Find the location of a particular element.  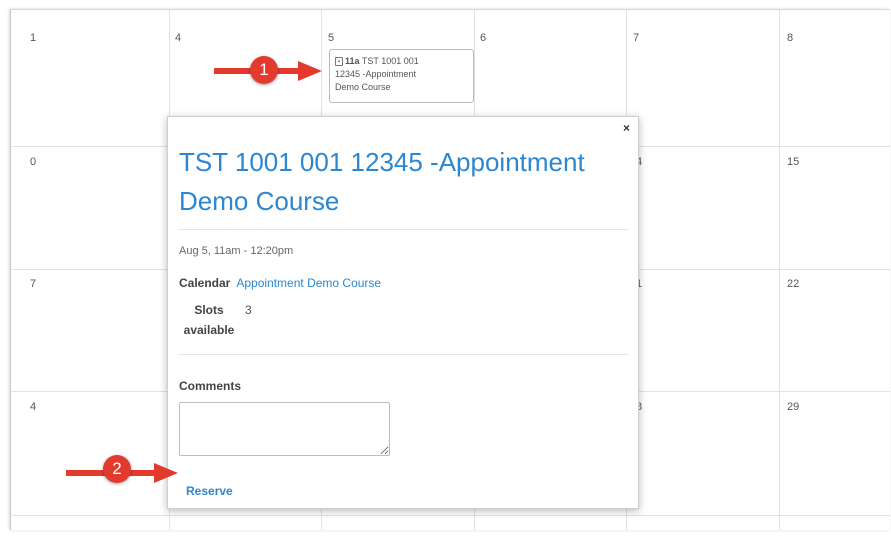

calendar-row: Calendar Appointment Demo Course is located at coordinates (280, 283).